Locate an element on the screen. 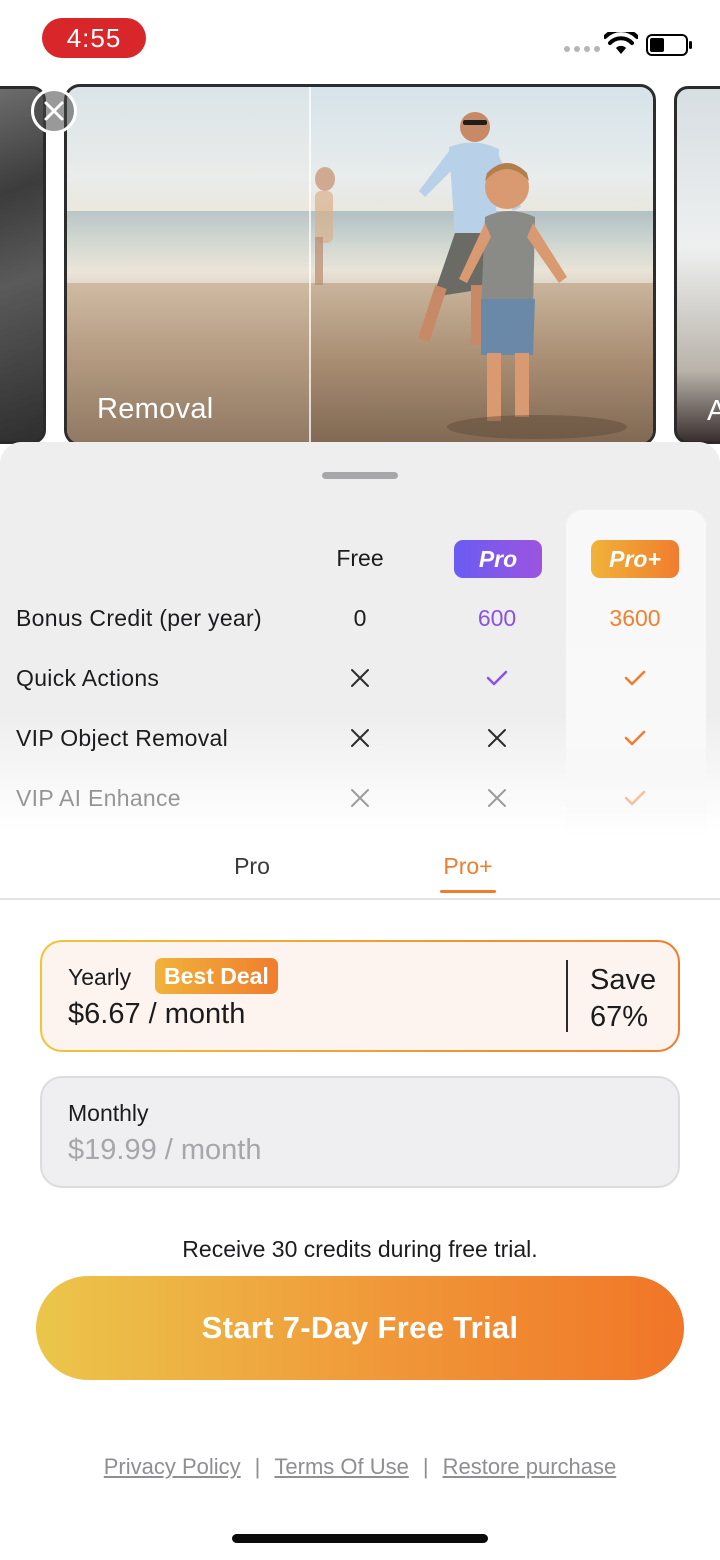  home-indicator is located at coordinates (360, 1538).